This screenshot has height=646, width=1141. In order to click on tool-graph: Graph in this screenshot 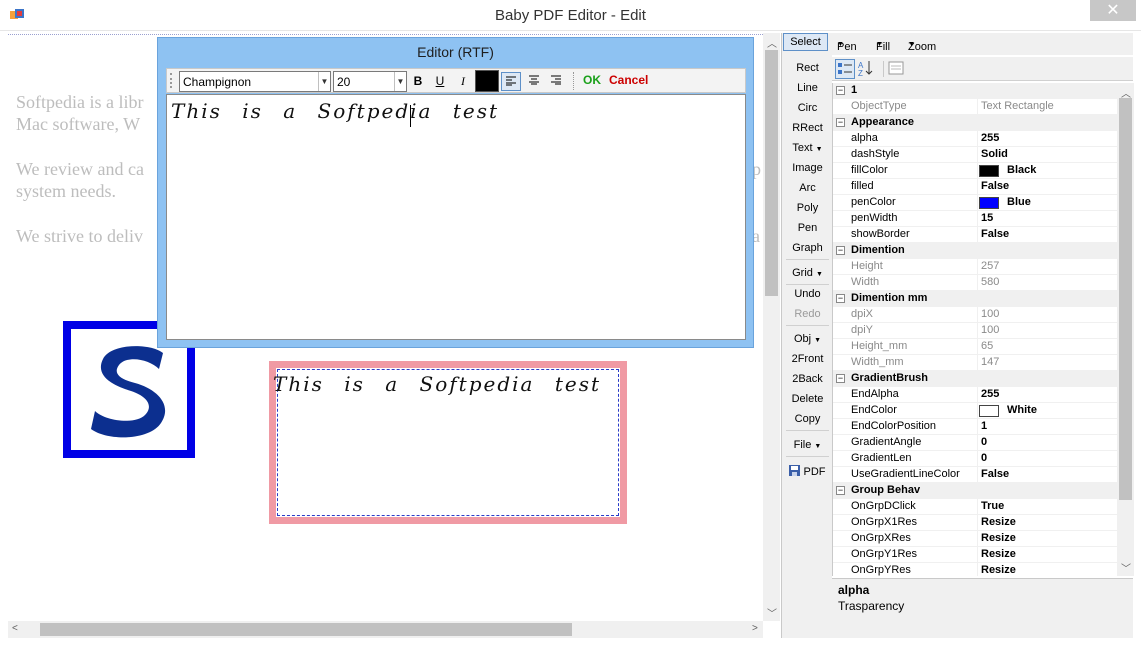, I will do `click(807, 248)`.